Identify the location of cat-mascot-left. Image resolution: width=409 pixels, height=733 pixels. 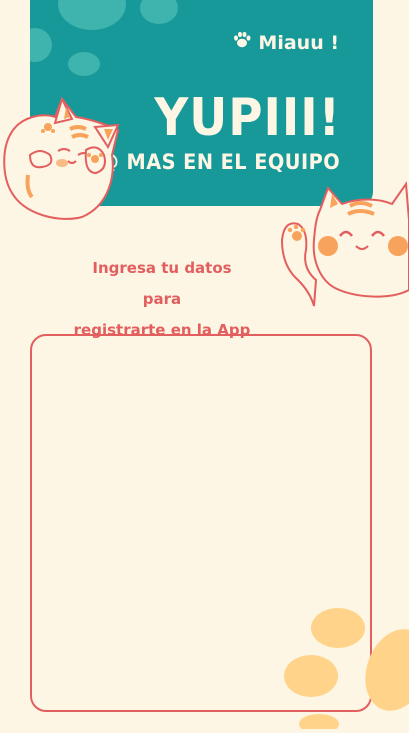
(62, 161).